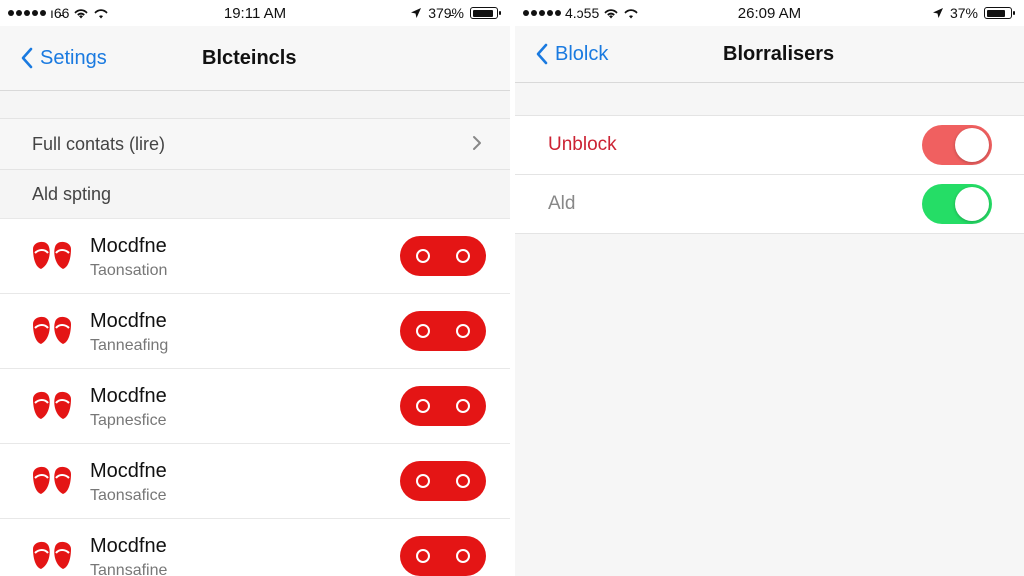 The image size is (1024, 576). I want to click on battery-percent: 37%, so click(963, 13).